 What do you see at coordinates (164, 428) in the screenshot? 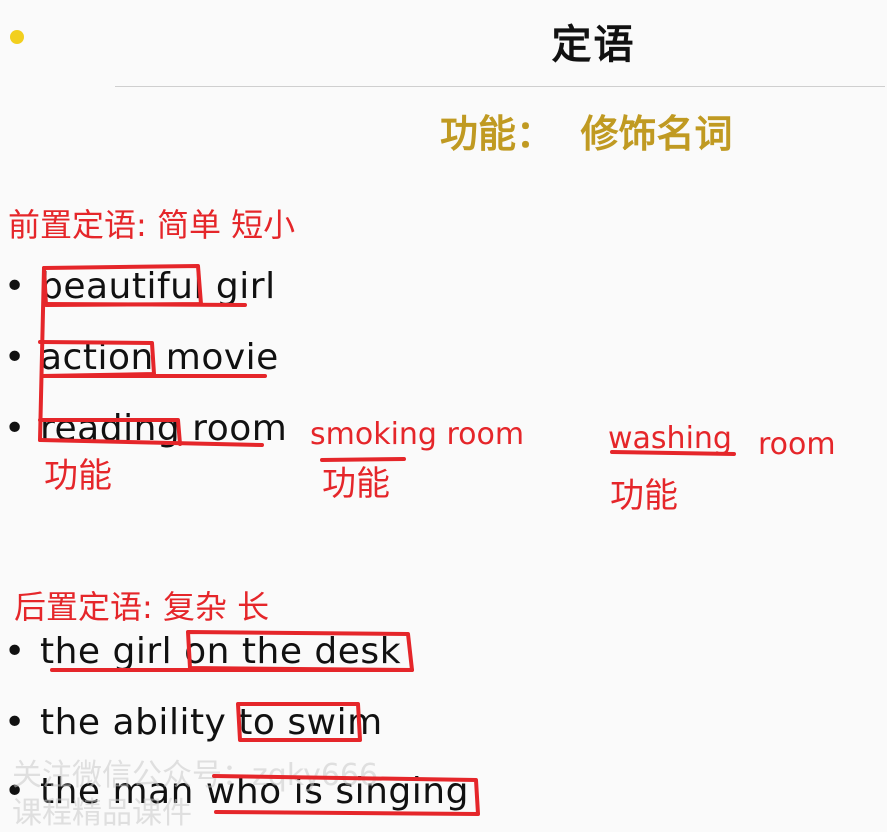
I see `list-item-text: reading room` at bounding box center [164, 428].